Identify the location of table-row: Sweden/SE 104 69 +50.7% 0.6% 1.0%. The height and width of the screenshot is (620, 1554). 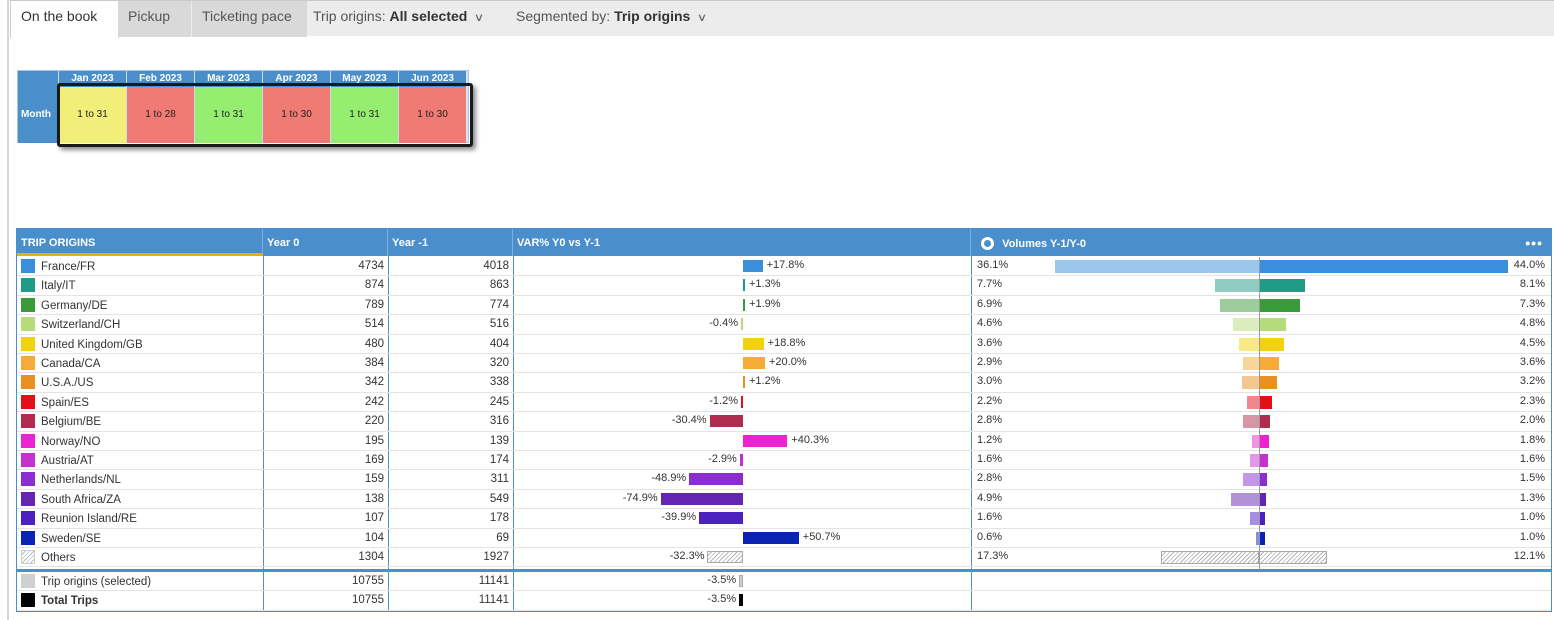
(784, 538).